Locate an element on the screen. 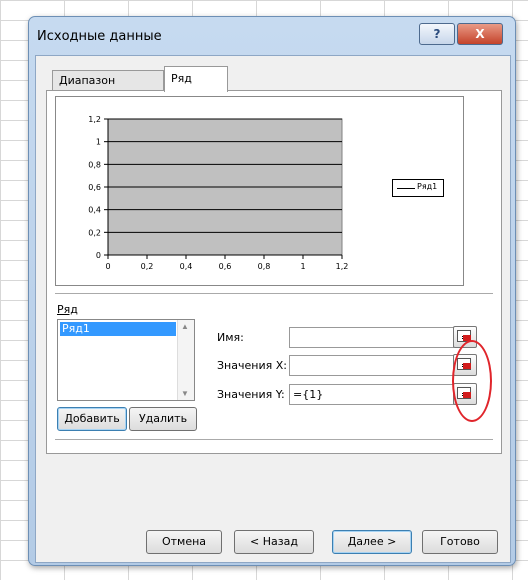 This screenshot has width=528, height=580. next-button: Далее > is located at coordinates (372, 542).